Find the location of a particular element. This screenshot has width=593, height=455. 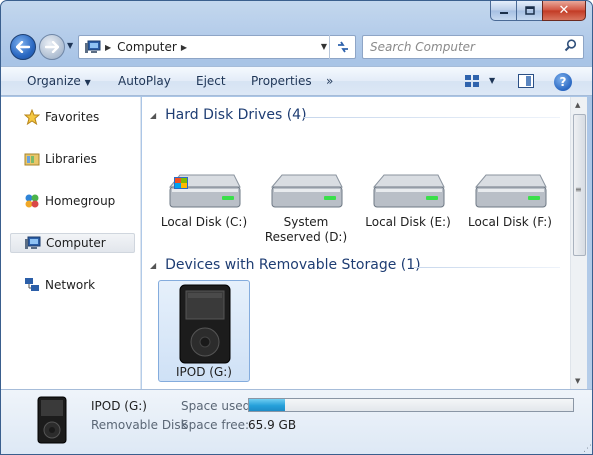

address-bar: ▶ Computer ▶ ▼ is located at coordinates (217, 47).